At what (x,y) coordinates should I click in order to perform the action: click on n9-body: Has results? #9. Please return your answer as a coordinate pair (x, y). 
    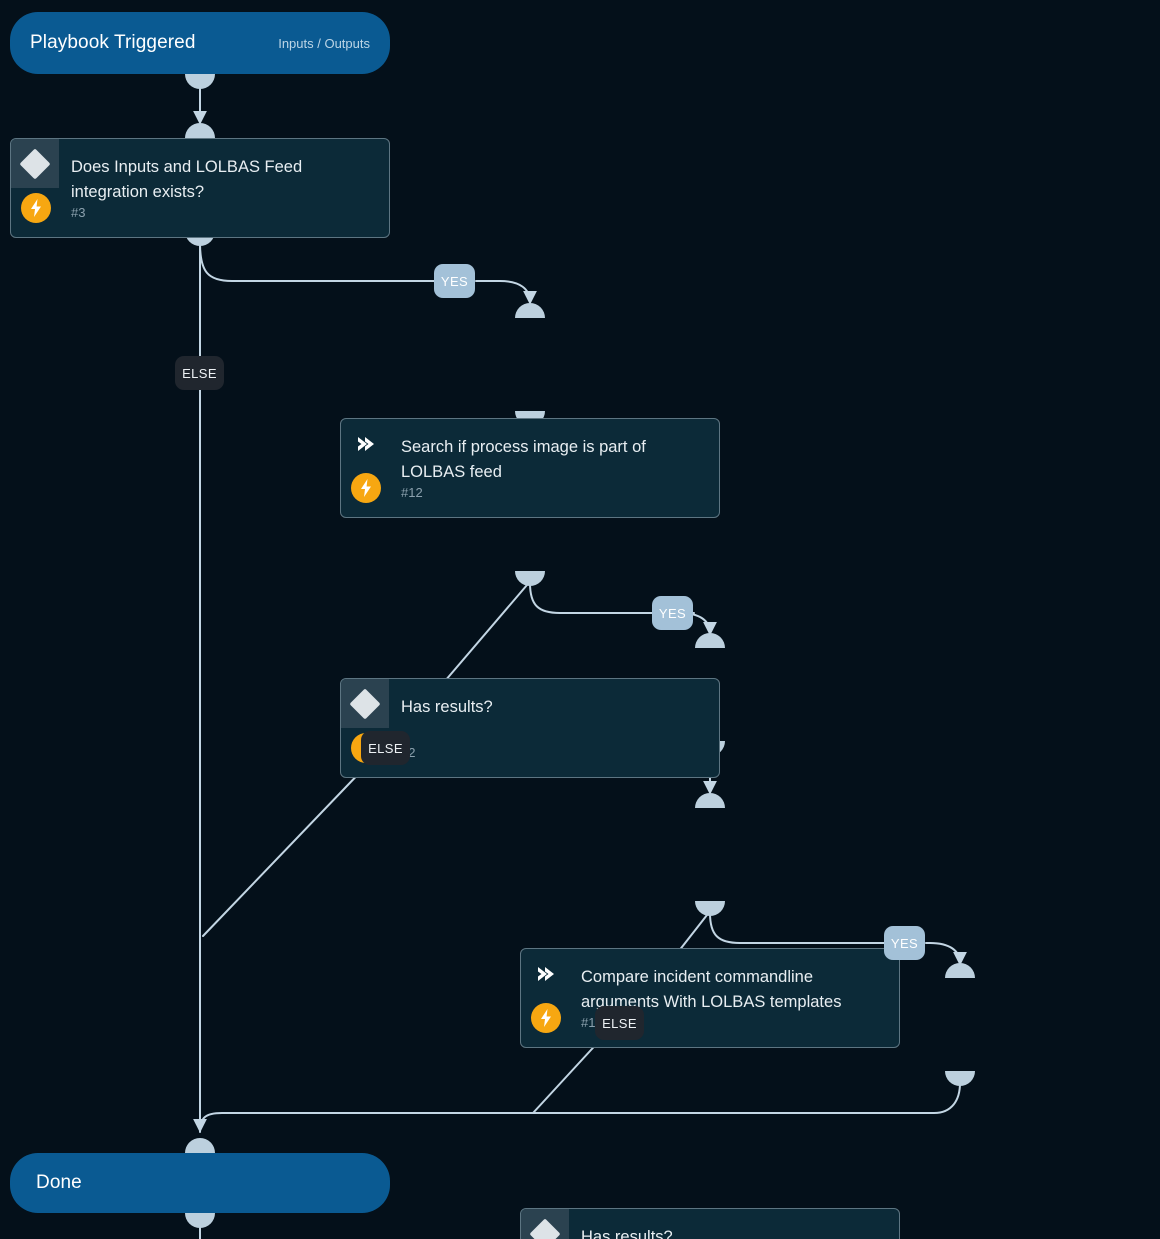
    Looking at the image, I should click on (734, 1224).